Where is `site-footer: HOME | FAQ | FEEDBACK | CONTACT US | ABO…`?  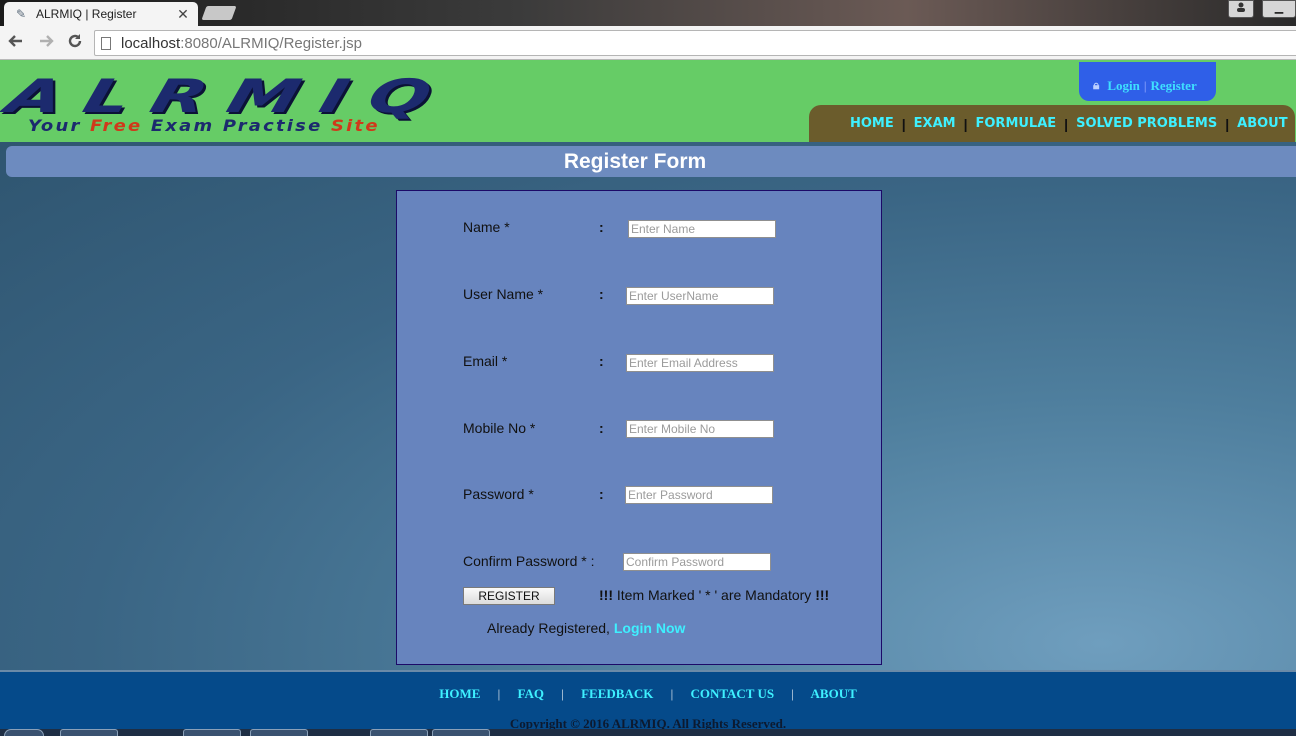 site-footer: HOME | FAQ | FEEDBACK | CONTACT US | ABO… is located at coordinates (648, 703).